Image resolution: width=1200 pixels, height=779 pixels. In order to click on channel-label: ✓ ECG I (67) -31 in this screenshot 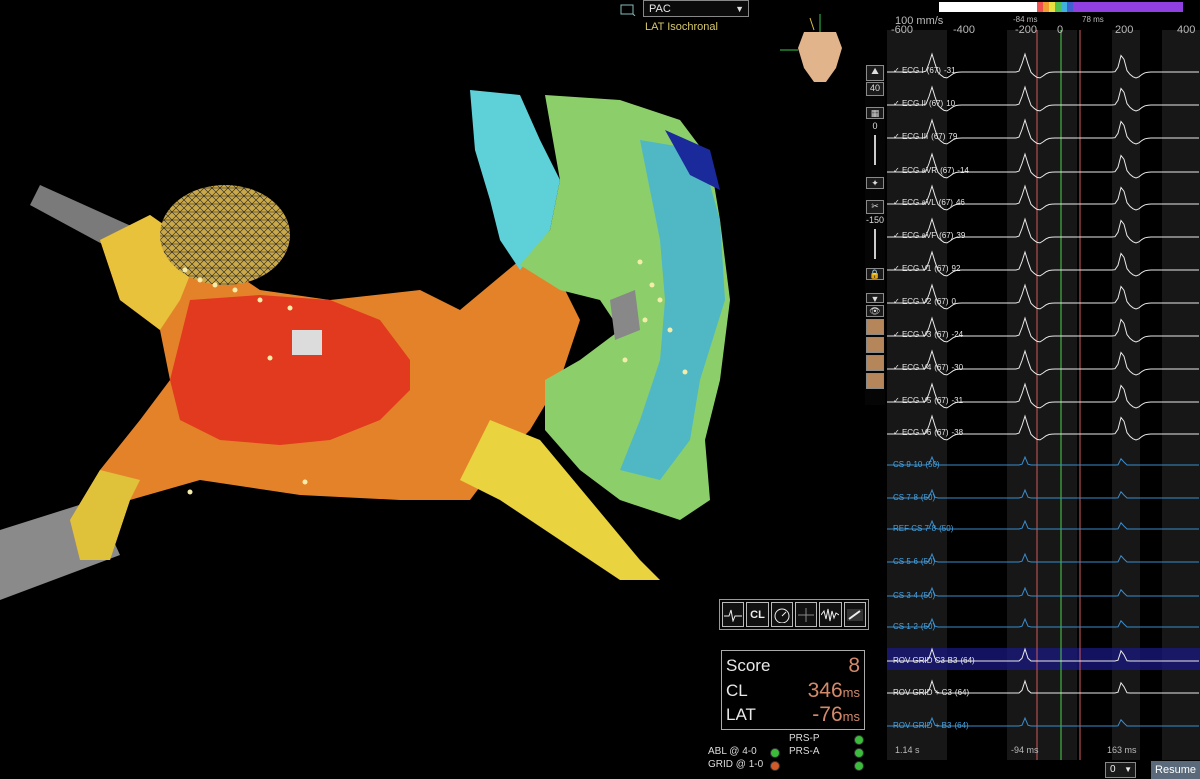, I will do `click(926, 70)`.